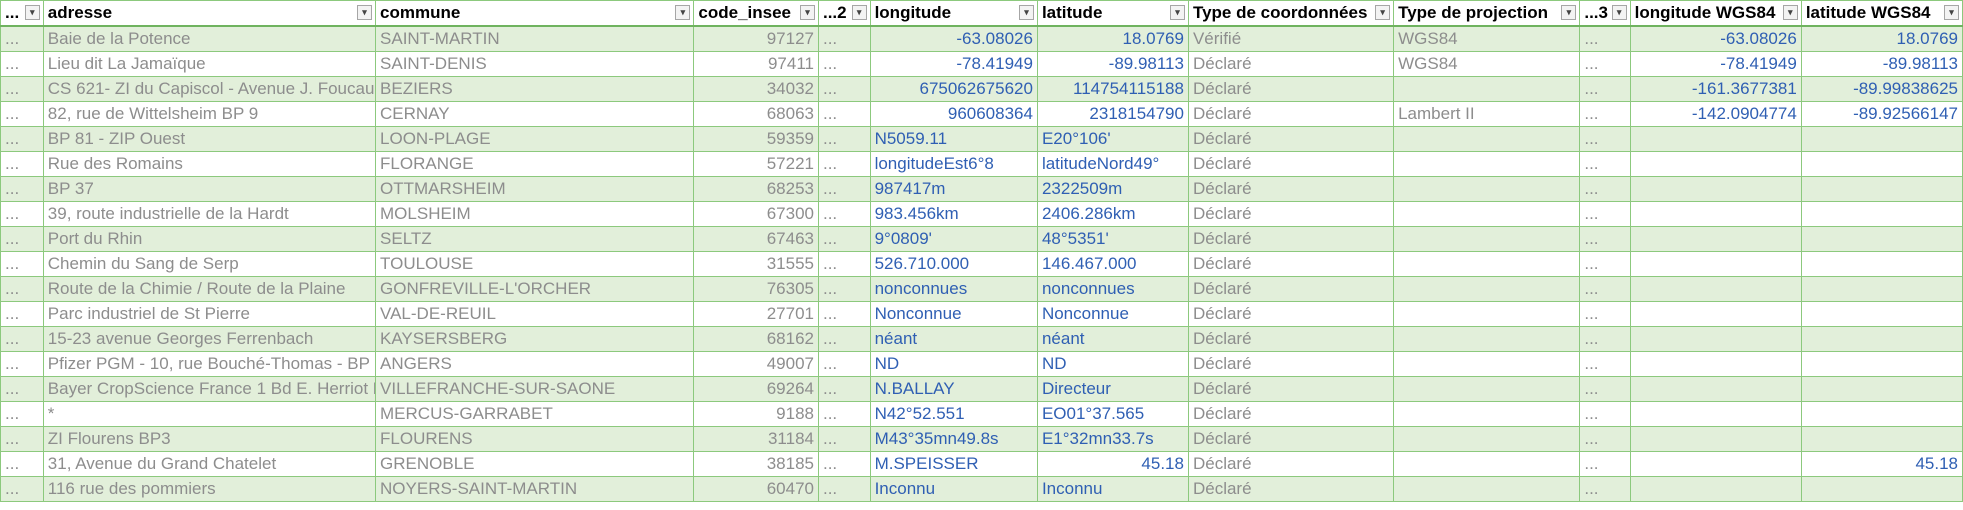 The width and height of the screenshot is (1963, 510). What do you see at coordinates (1112, 414) in the screenshot?
I see `table-cell: EO01°37.565` at bounding box center [1112, 414].